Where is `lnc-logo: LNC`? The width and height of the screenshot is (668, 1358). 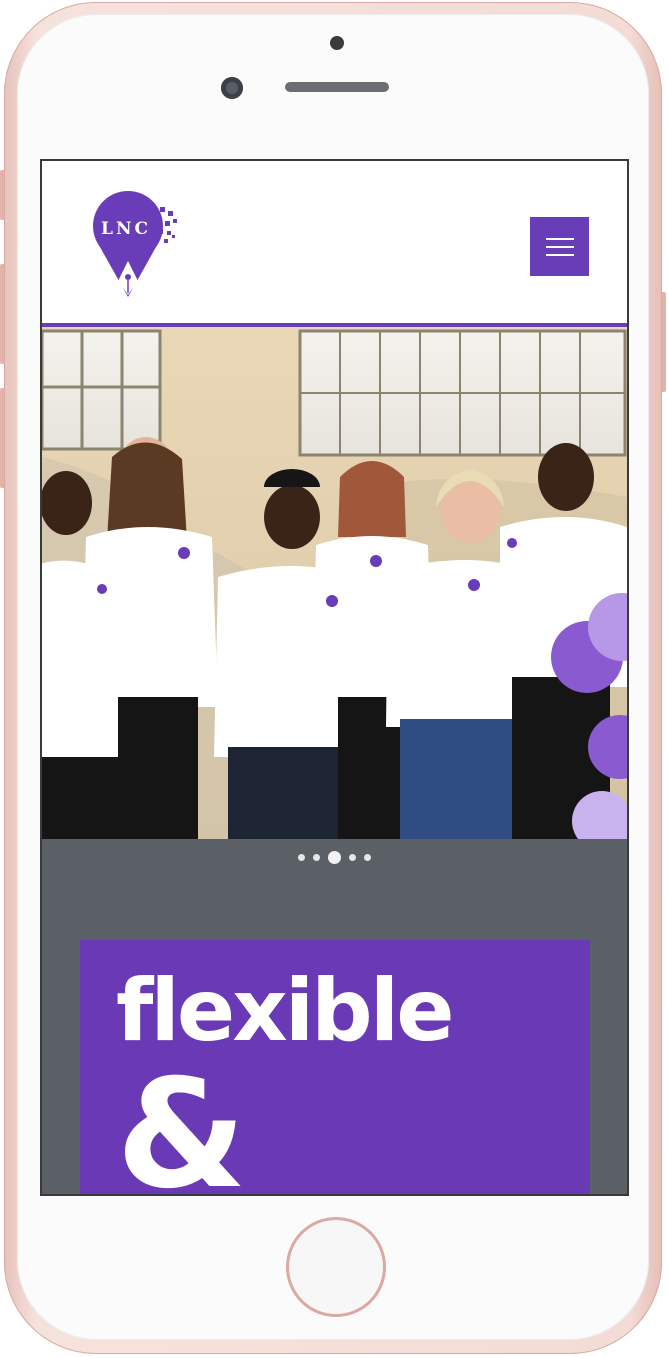 lnc-logo: LNC is located at coordinates (142, 245).